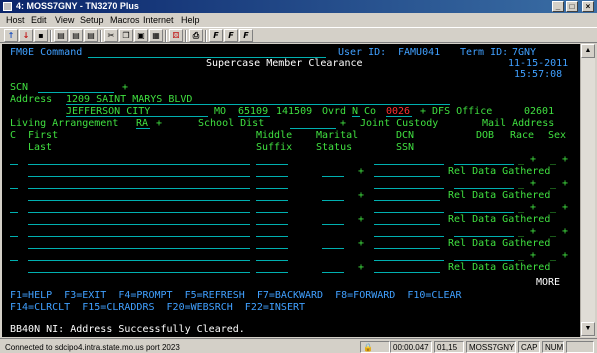 Image resolution: width=597 pixels, height=353 pixels. What do you see at coordinates (216, 35) in the screenshot?
I see `font-icon: F` at bounding box center [216, 35].